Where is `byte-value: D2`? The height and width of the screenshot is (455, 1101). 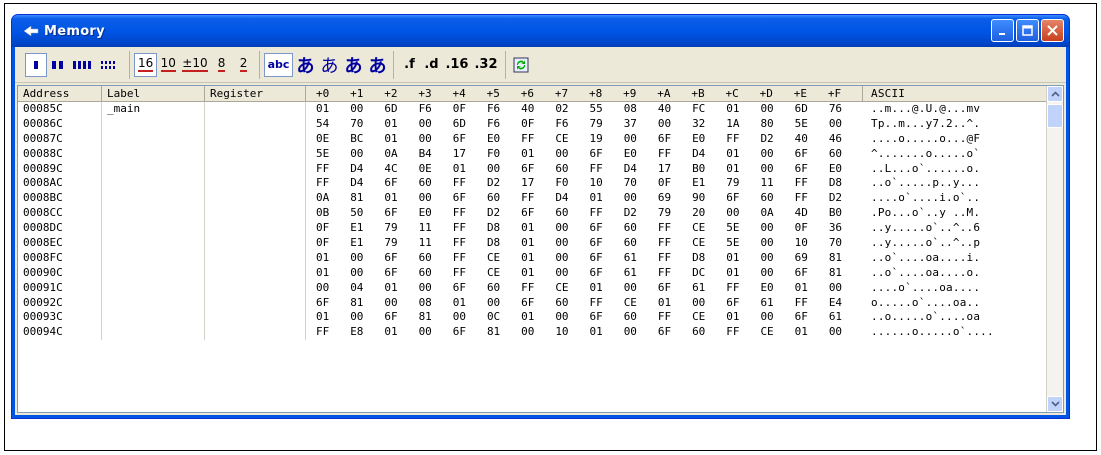 byte-value: D2 is located at coordinates (846, 198).